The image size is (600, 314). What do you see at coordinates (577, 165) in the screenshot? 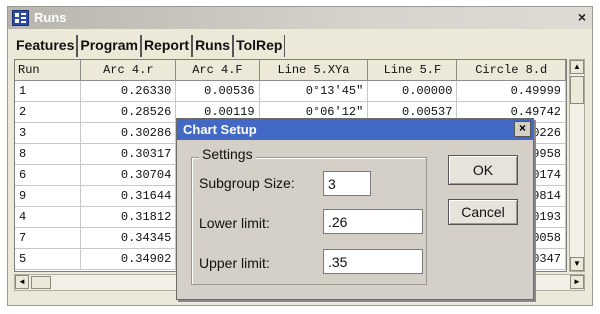
I see `vertical-scrollbar: ▲ ▼` at bounding box center [577, 165].